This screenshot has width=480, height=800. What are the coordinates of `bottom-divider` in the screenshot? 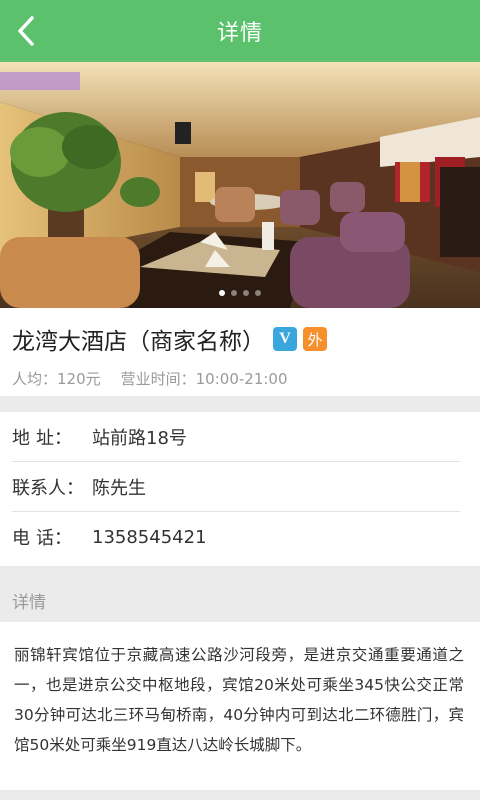 It's located at (240, 795).